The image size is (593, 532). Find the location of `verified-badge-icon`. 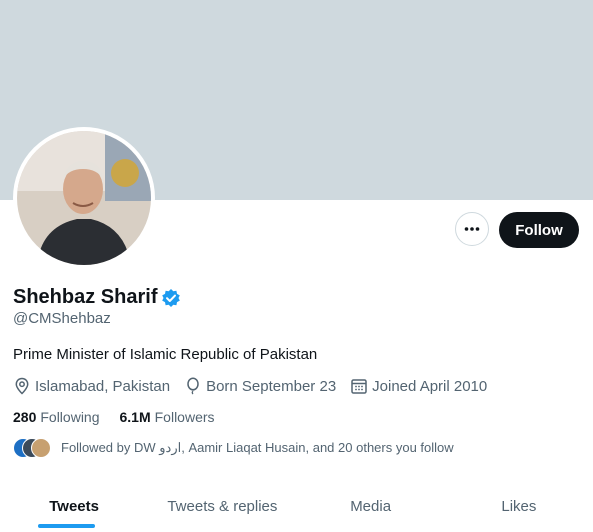

verified-badge-icon is located at coordinates (171, 298).